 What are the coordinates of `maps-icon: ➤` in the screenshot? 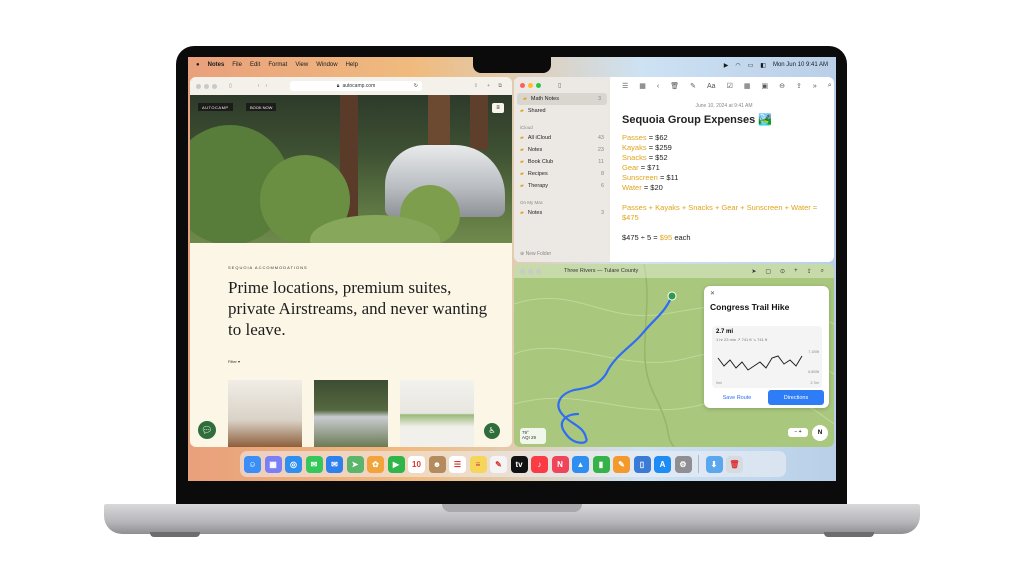 It's located at (355, 464).